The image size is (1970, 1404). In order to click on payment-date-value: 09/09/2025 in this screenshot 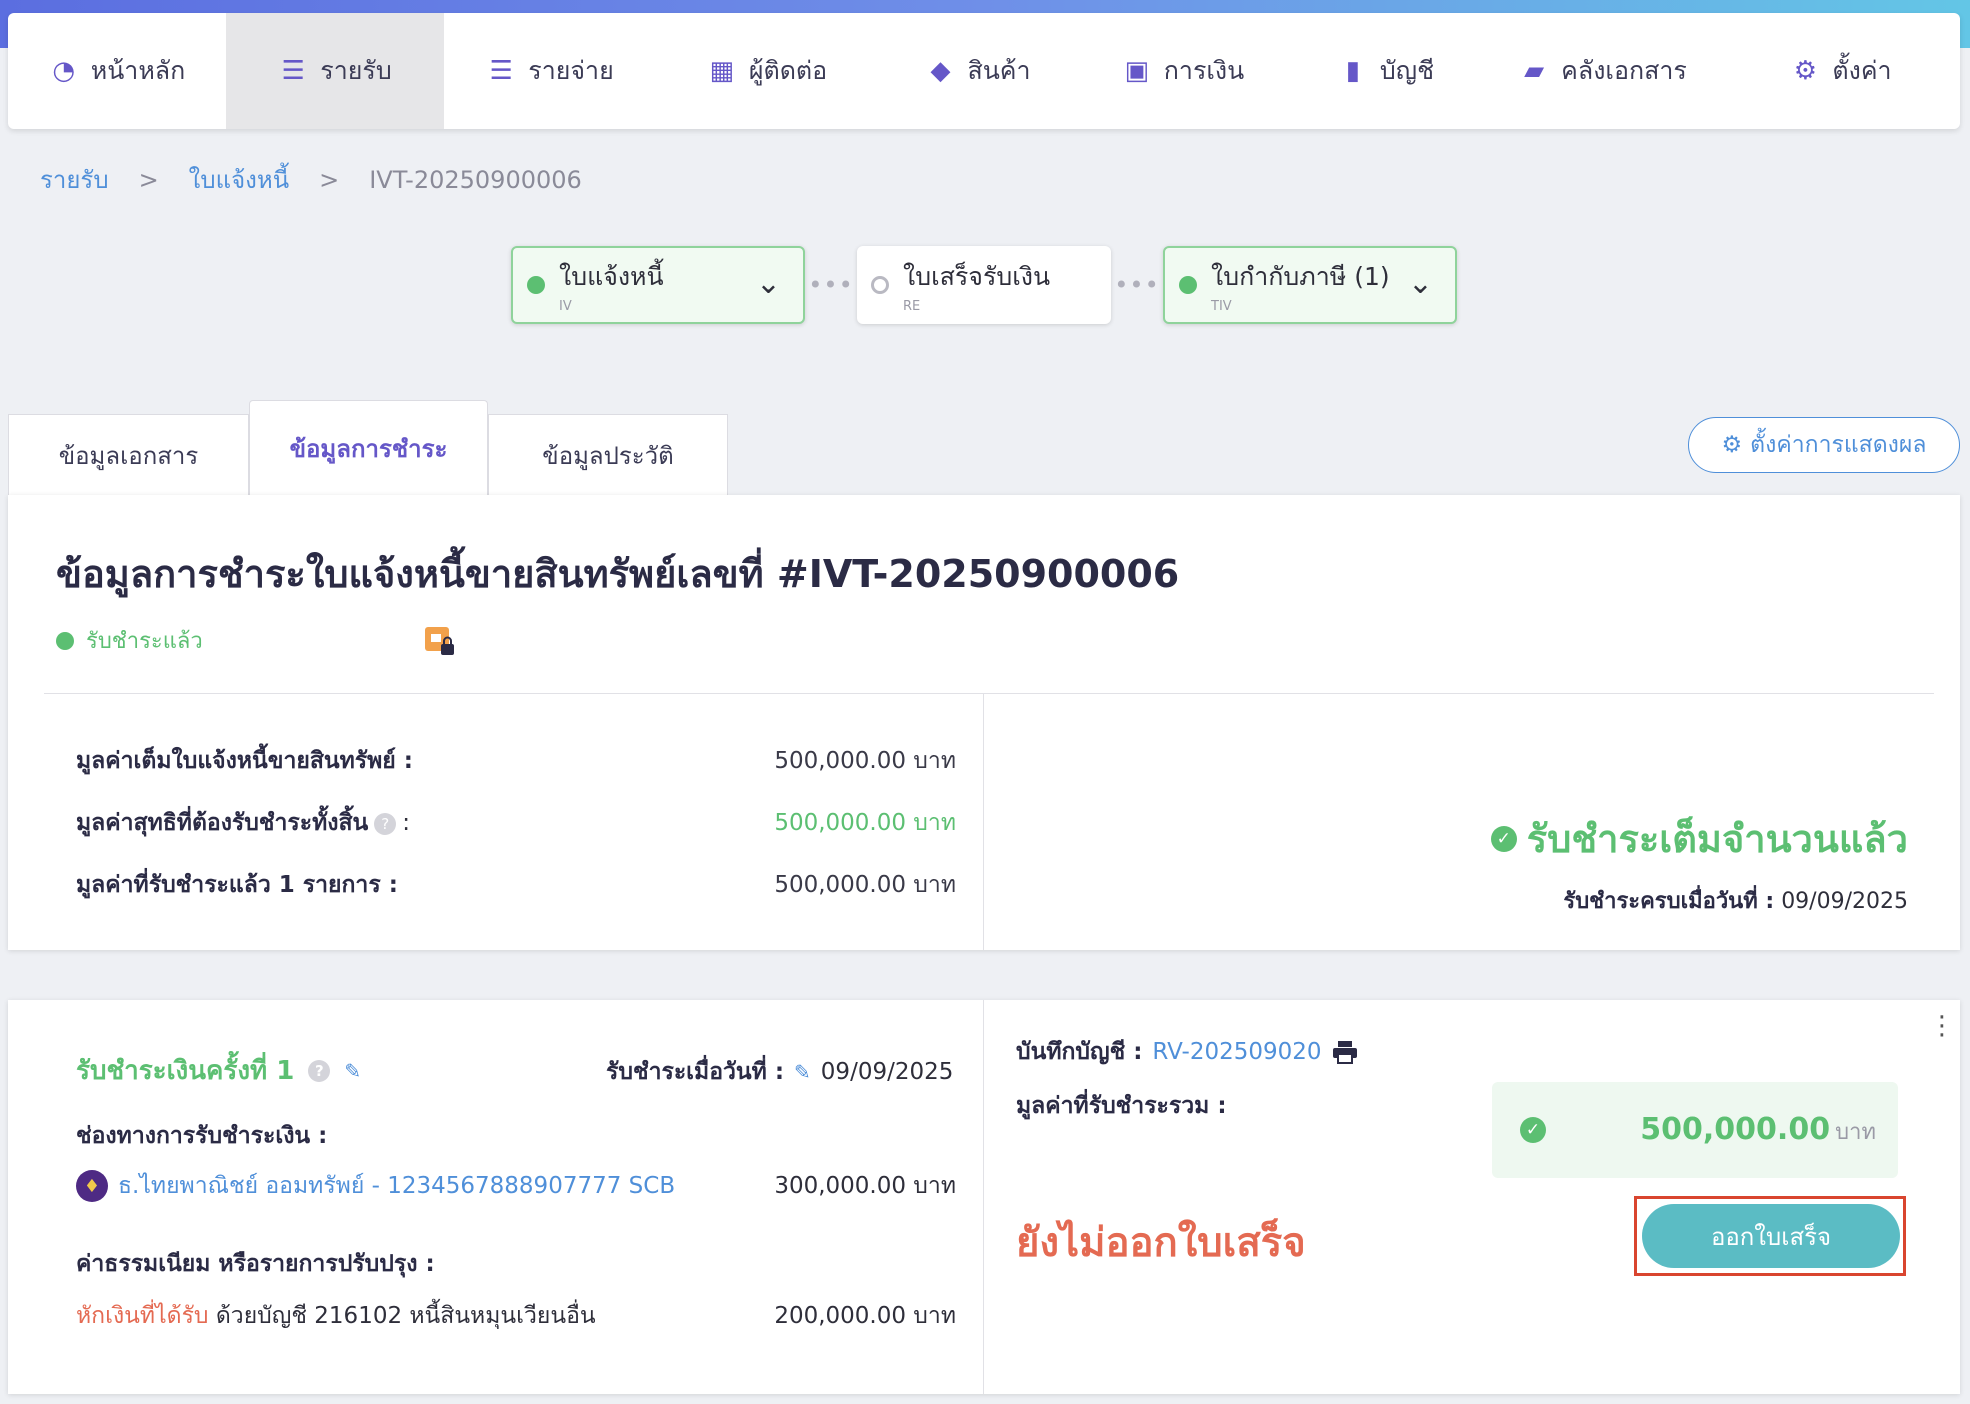, I will do `click(887, 1072)`.